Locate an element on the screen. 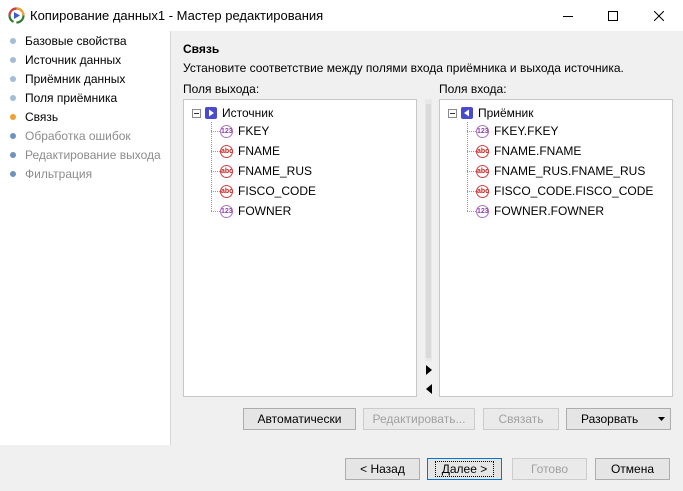 The image size is (683, 491). close-button is located at coordinates (659, 15).